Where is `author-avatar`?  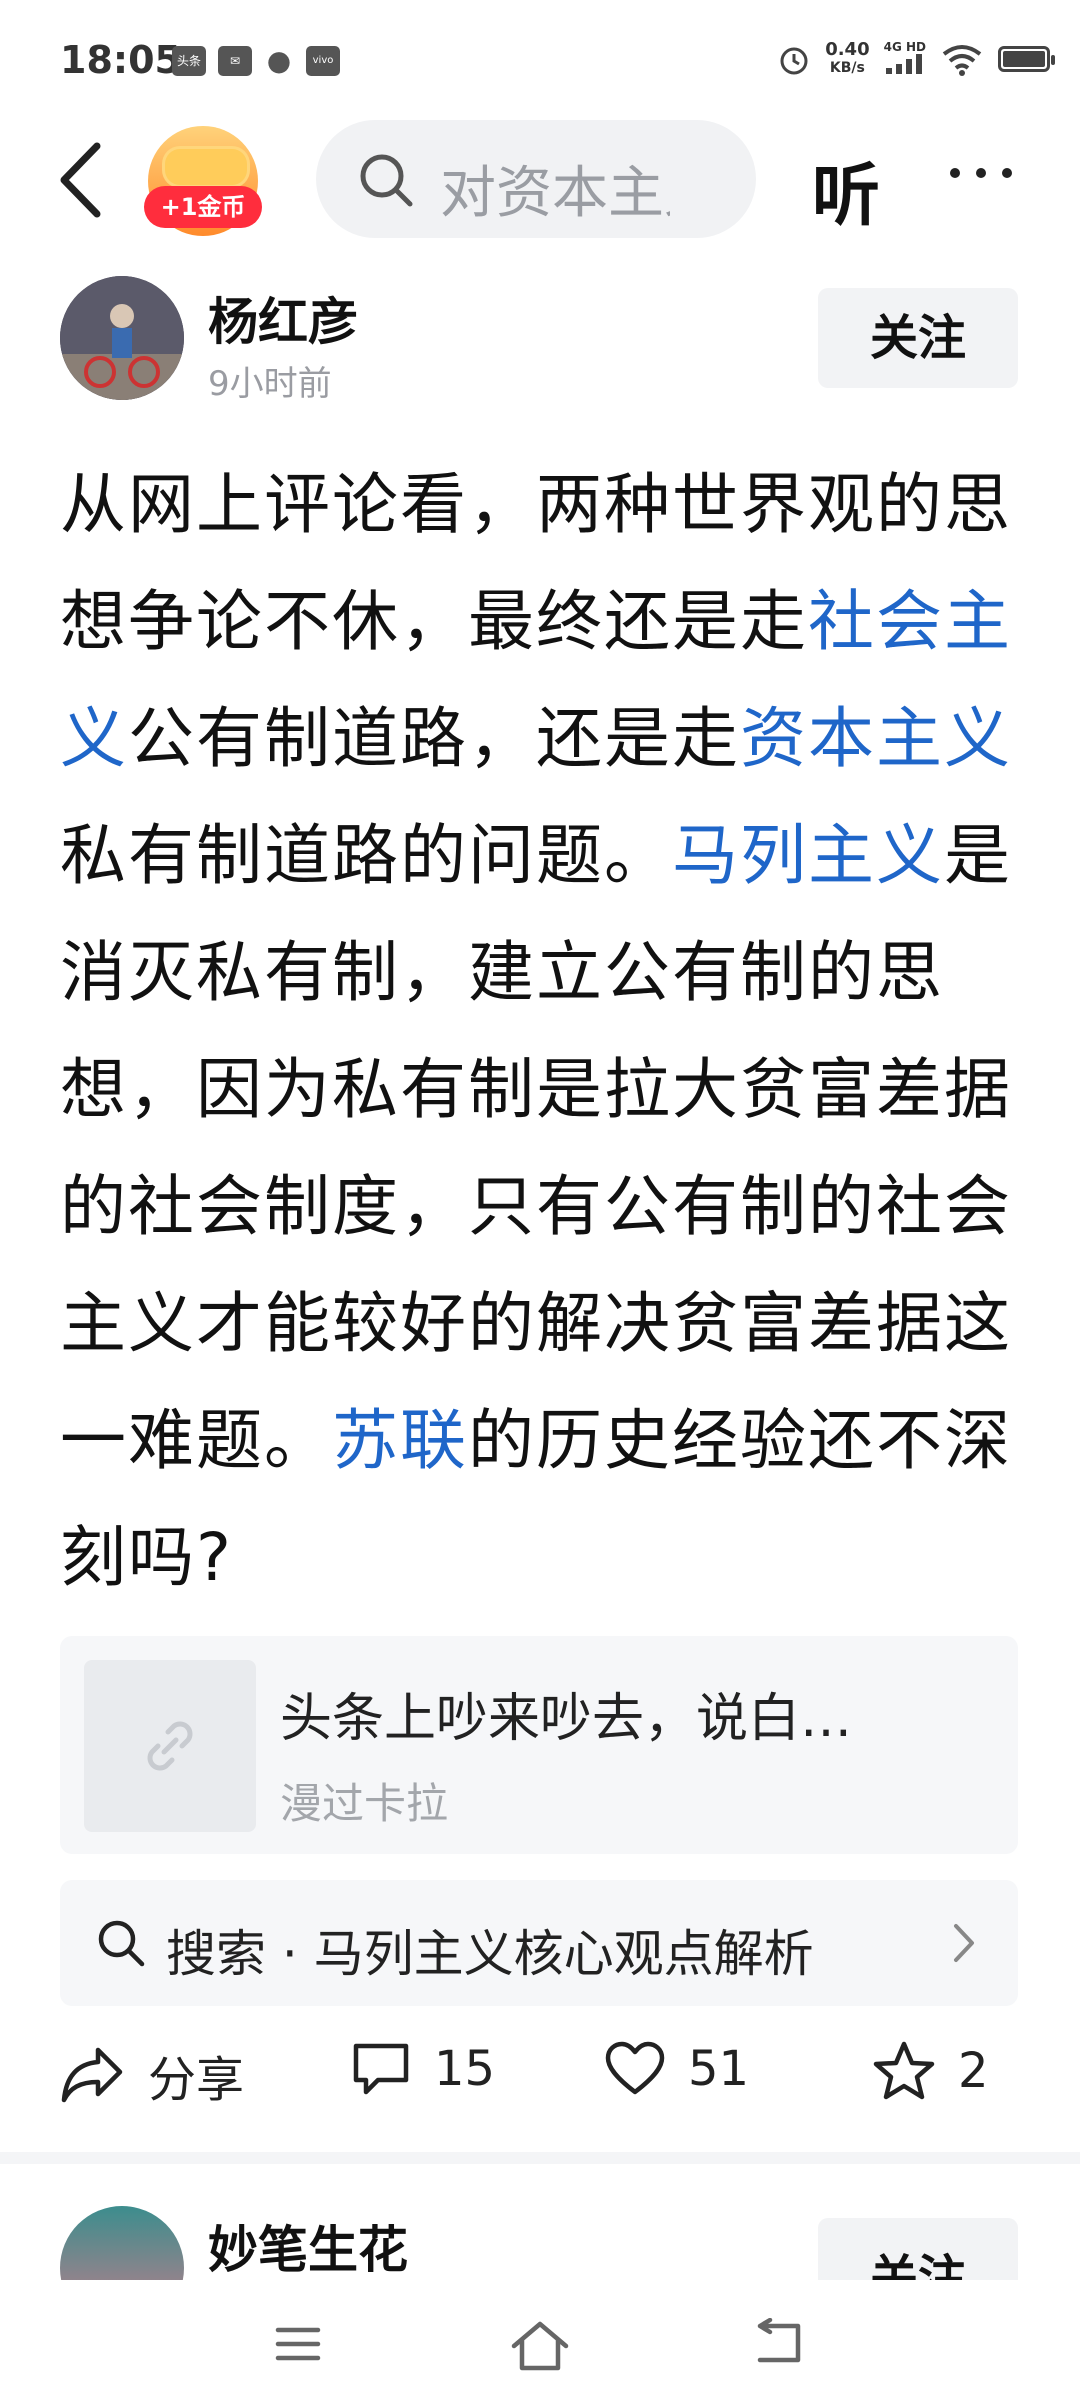
author-avatar is located at coordinates (122, 338).